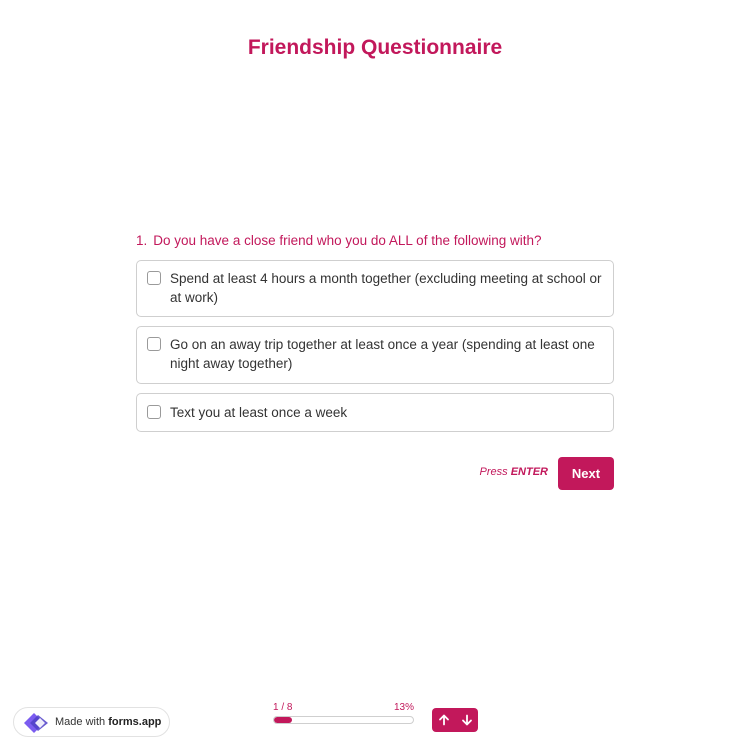  Describe the element at coordinates (142, 240) in the screenshot. I see `question-number: 1.` at that location.